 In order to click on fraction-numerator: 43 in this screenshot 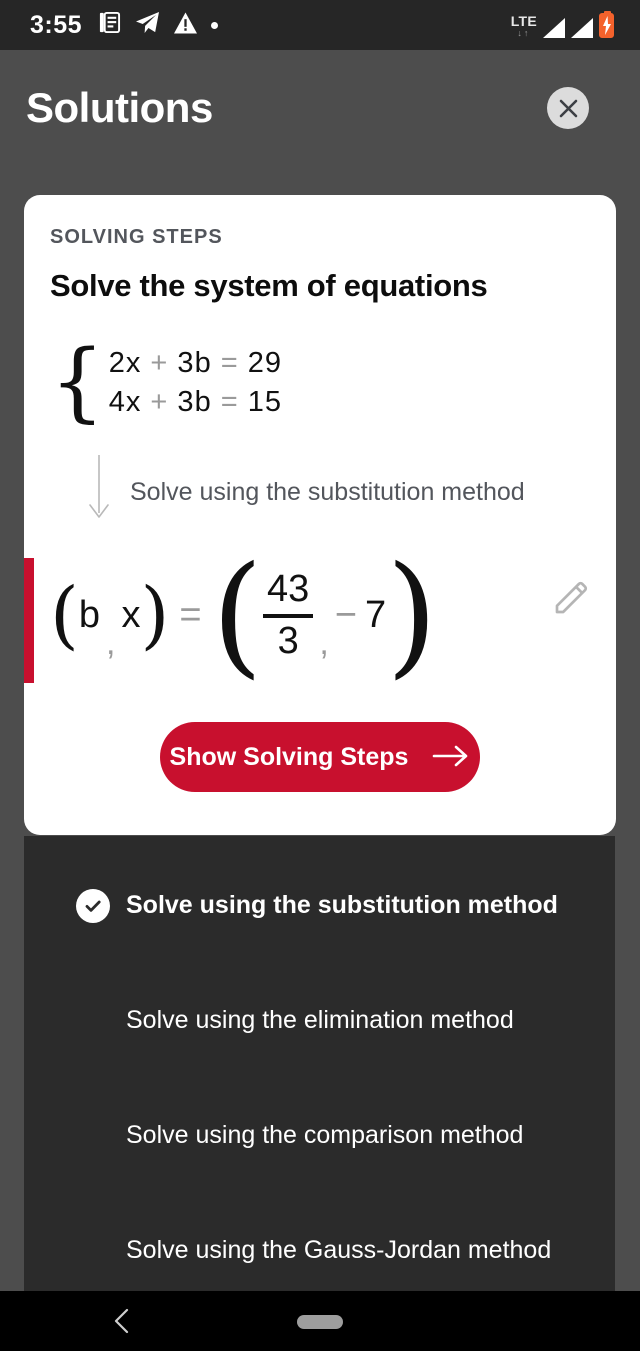, I will do `click(288, 588)`.